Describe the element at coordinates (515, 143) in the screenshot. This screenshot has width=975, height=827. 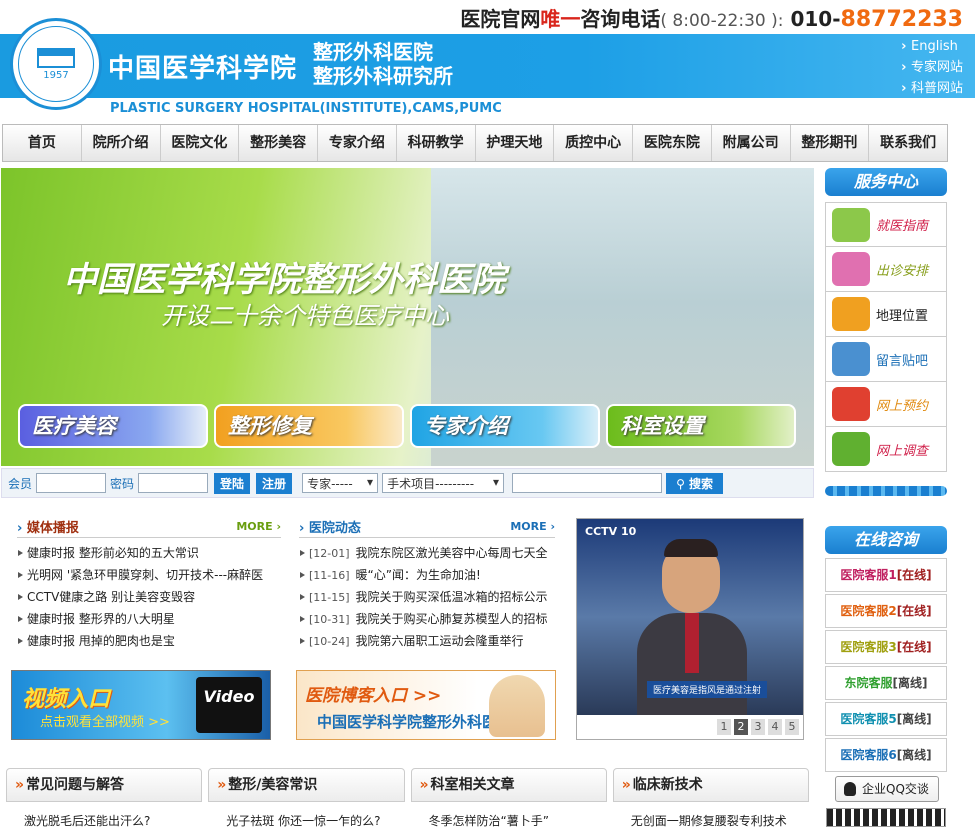
I see `nav-nursing: 护理天地` at that location.